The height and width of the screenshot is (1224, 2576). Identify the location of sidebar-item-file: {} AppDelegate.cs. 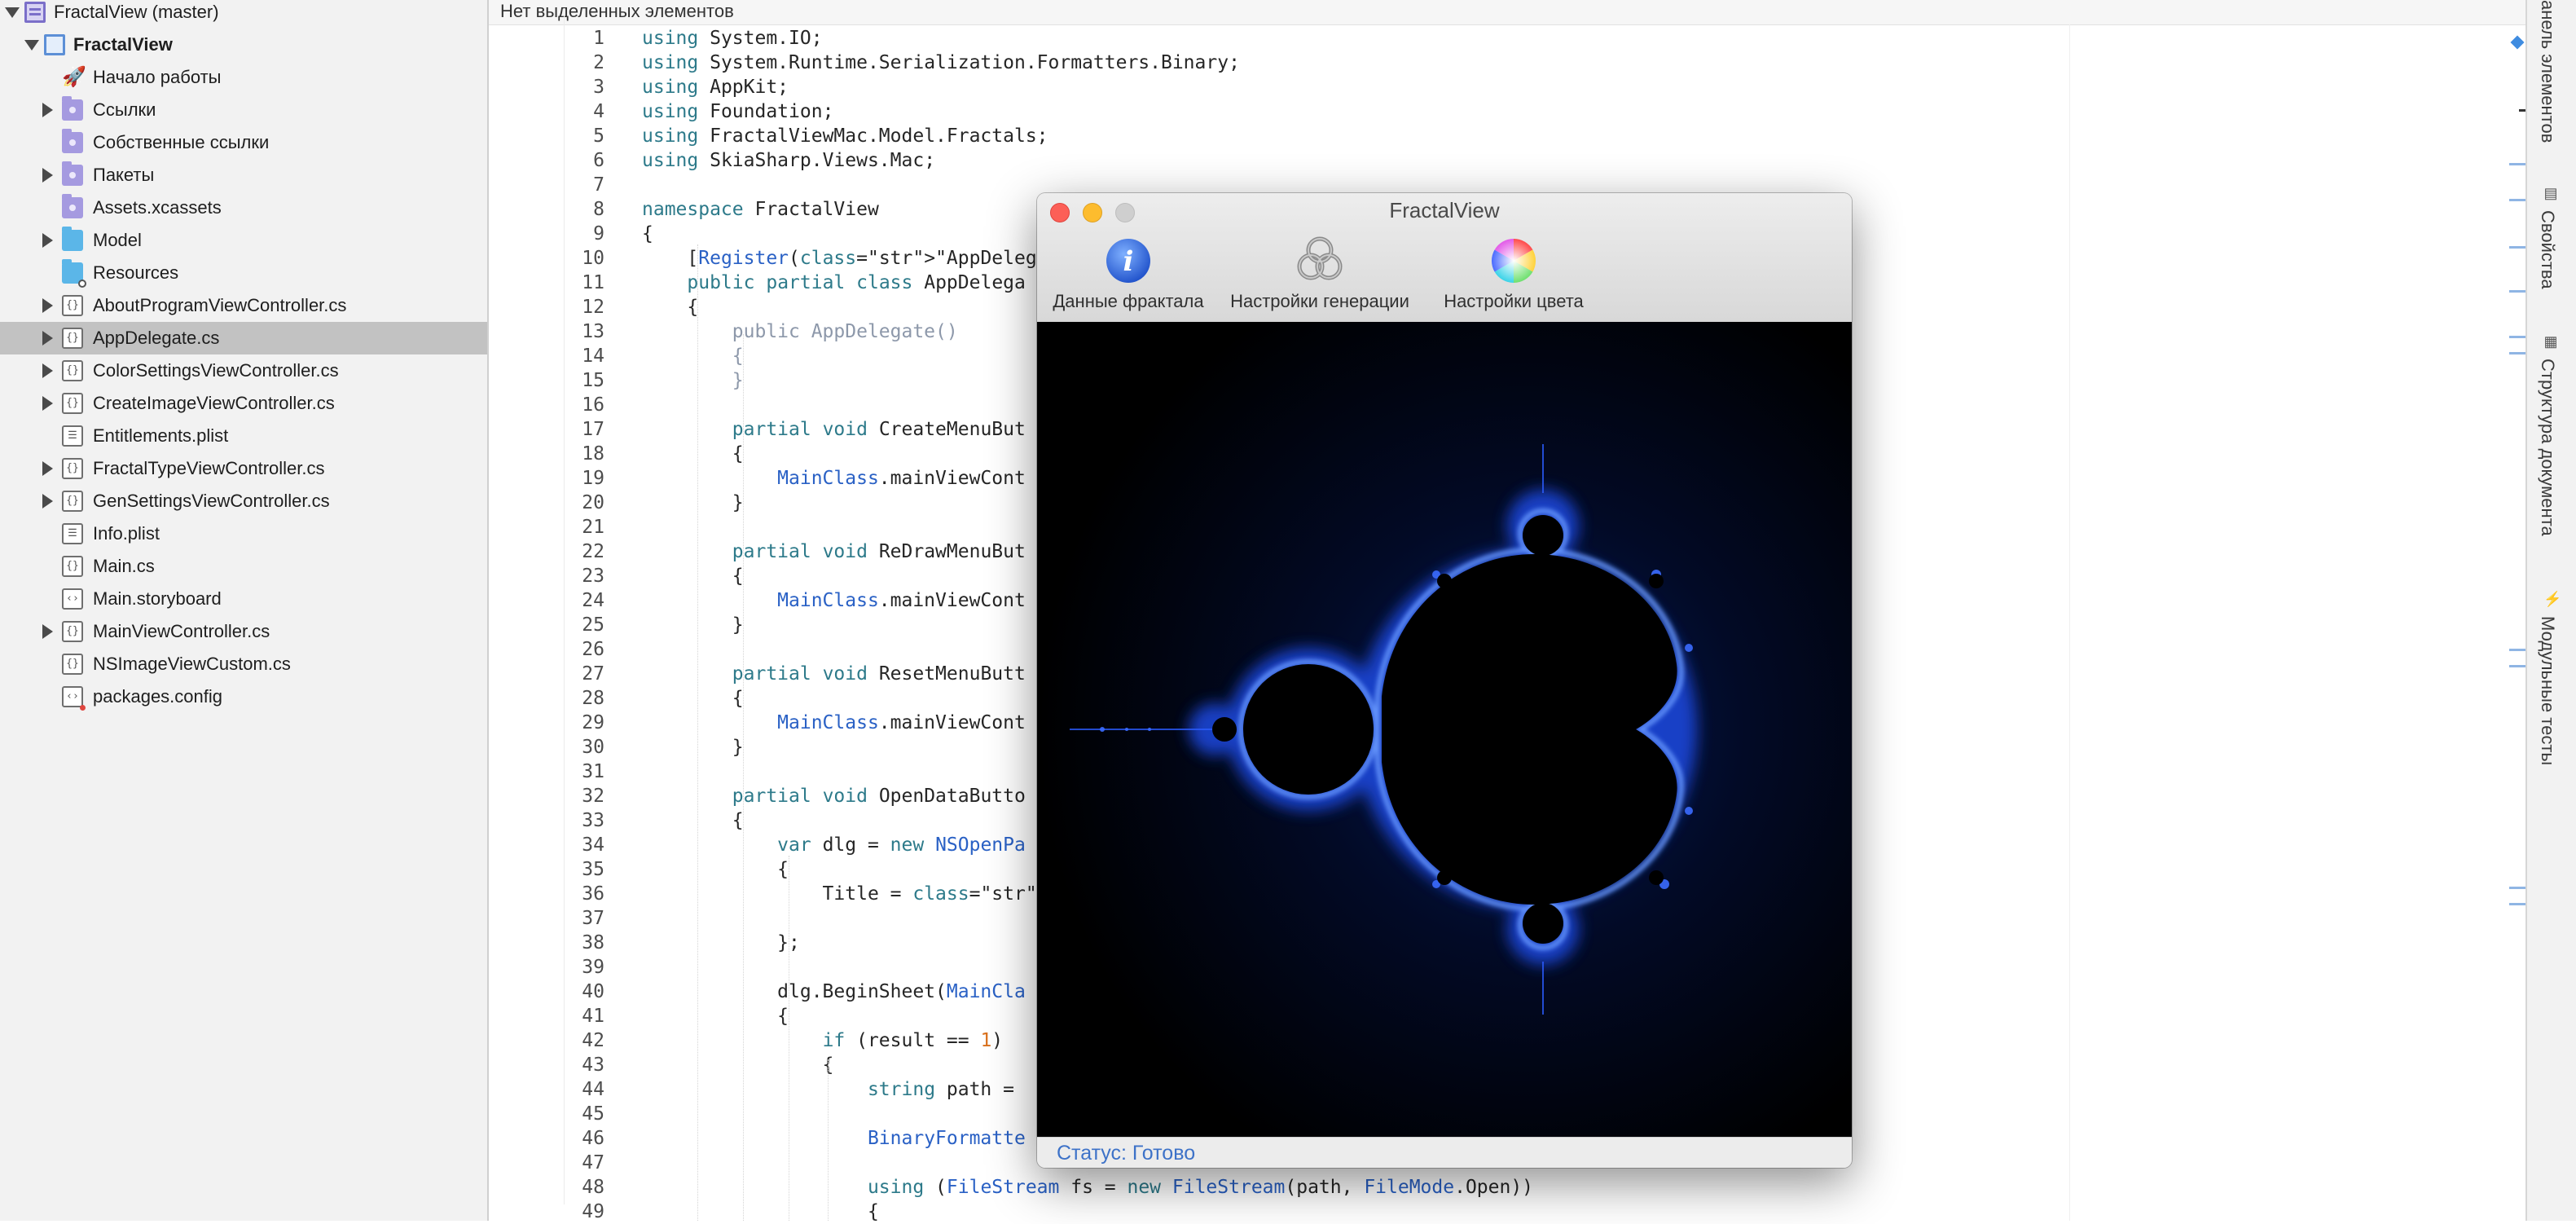
(243, 338).